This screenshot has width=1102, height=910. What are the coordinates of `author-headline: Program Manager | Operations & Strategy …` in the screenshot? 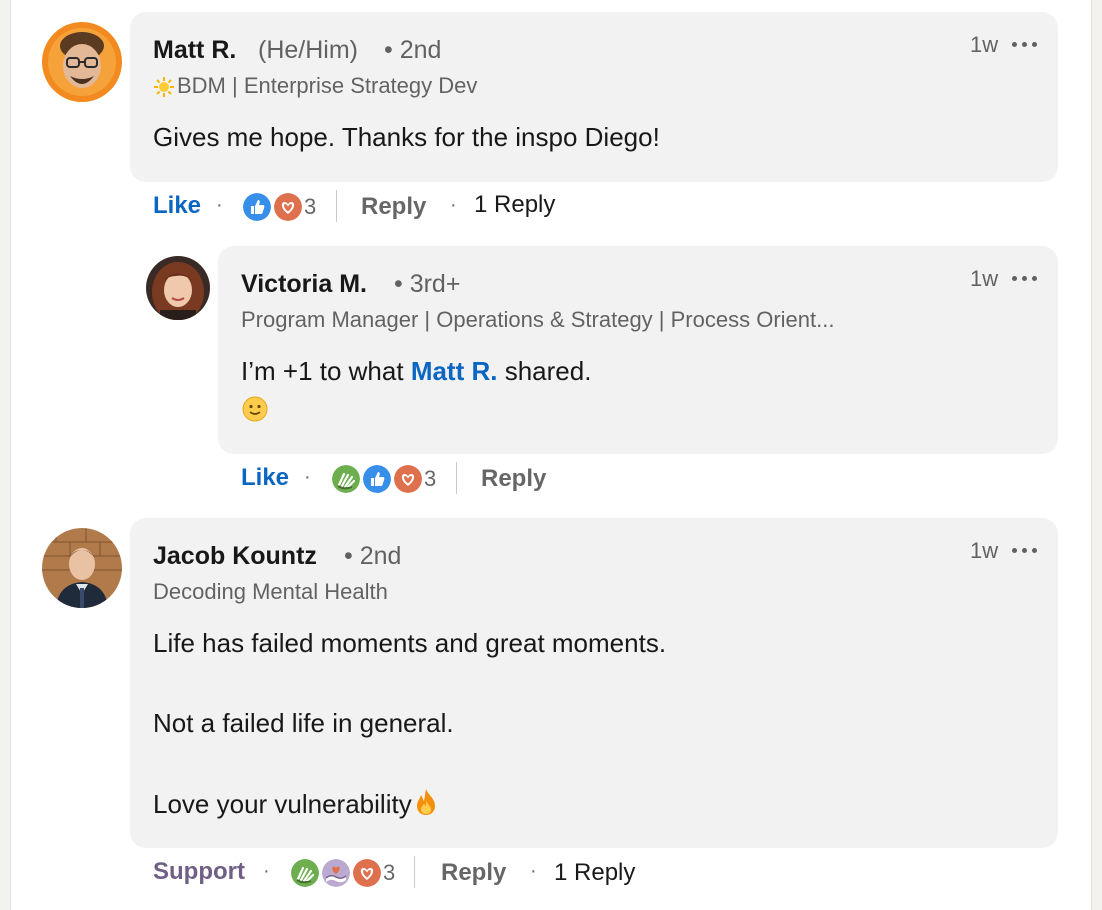 It's located at (538, 319).